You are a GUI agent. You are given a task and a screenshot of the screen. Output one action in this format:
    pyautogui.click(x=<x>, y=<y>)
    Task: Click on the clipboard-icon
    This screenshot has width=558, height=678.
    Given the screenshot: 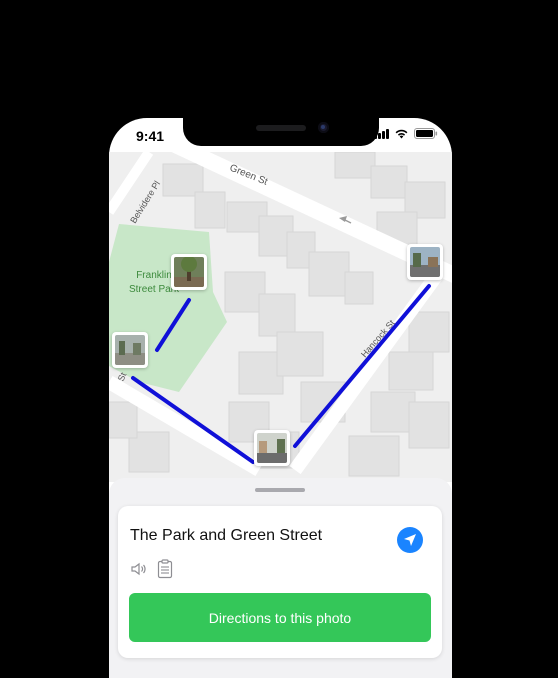 What is the action you would take?
    pyautogui.click(x=165, y=571)
    